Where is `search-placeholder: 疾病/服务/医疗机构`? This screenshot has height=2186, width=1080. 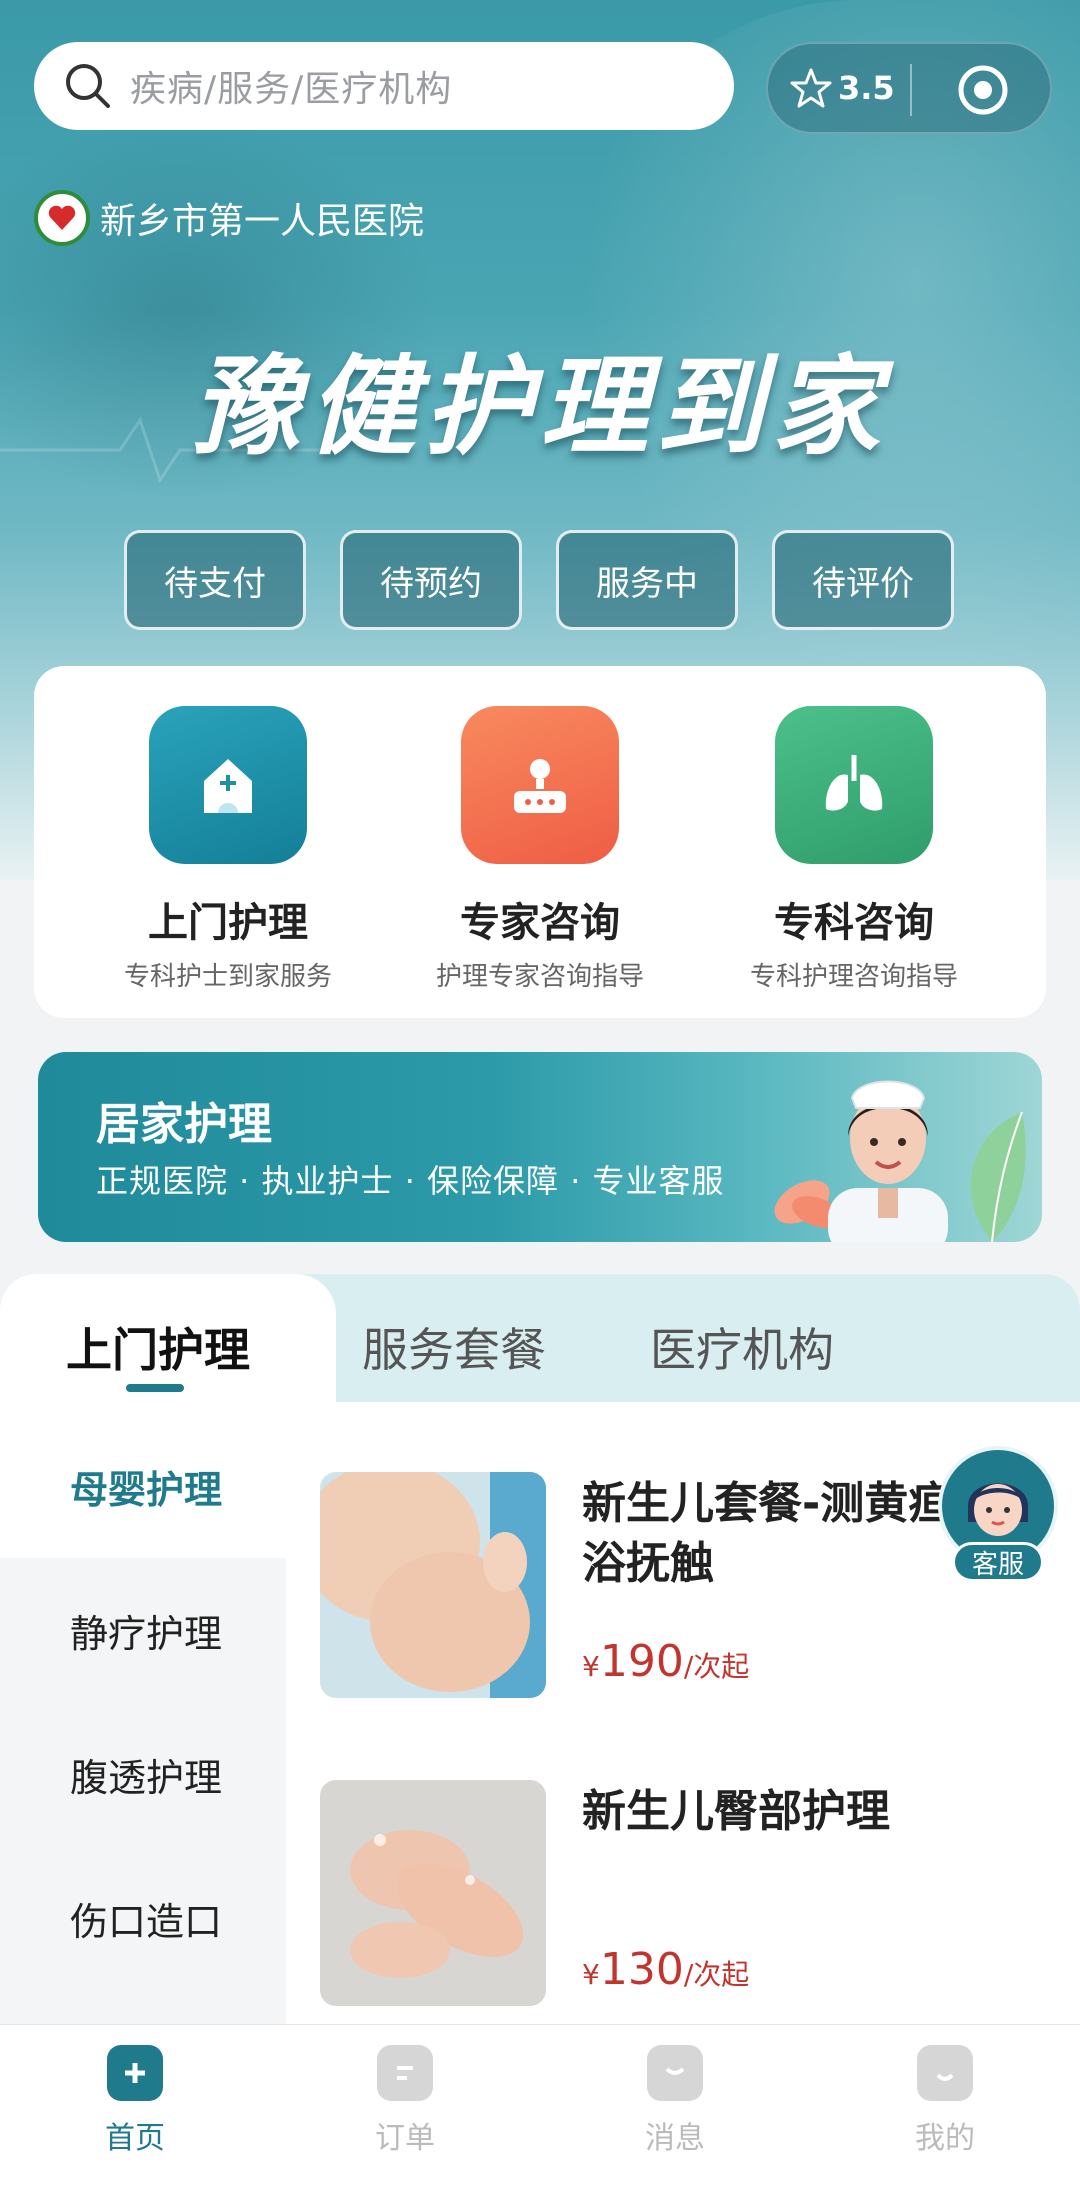 search-placeholder: 疾病/服务/医疗机构 is located at coordinates (291, 89).